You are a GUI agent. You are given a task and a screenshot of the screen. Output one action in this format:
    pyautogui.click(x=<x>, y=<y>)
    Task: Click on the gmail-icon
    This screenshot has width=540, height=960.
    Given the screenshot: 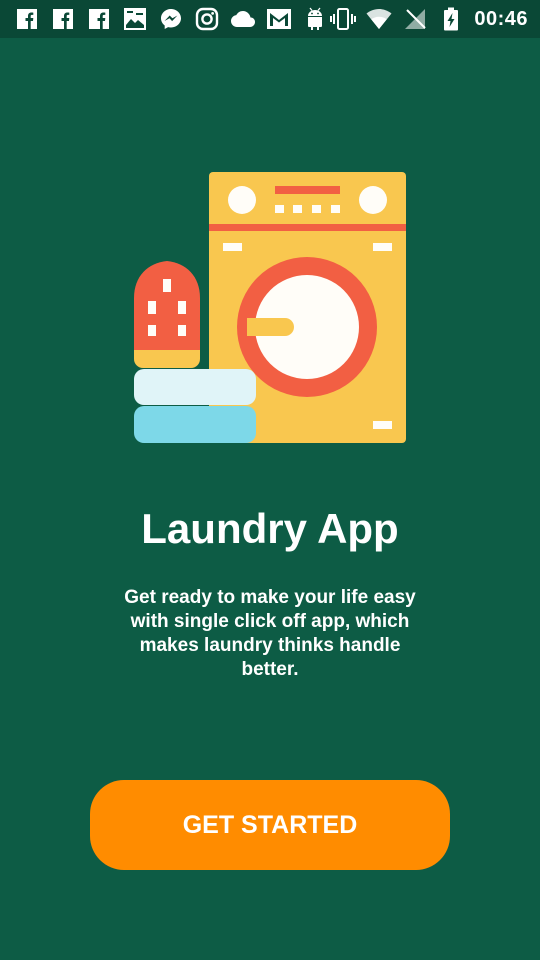 What is the action you would take?
    pyautogui.click(x=279, y=19)
    